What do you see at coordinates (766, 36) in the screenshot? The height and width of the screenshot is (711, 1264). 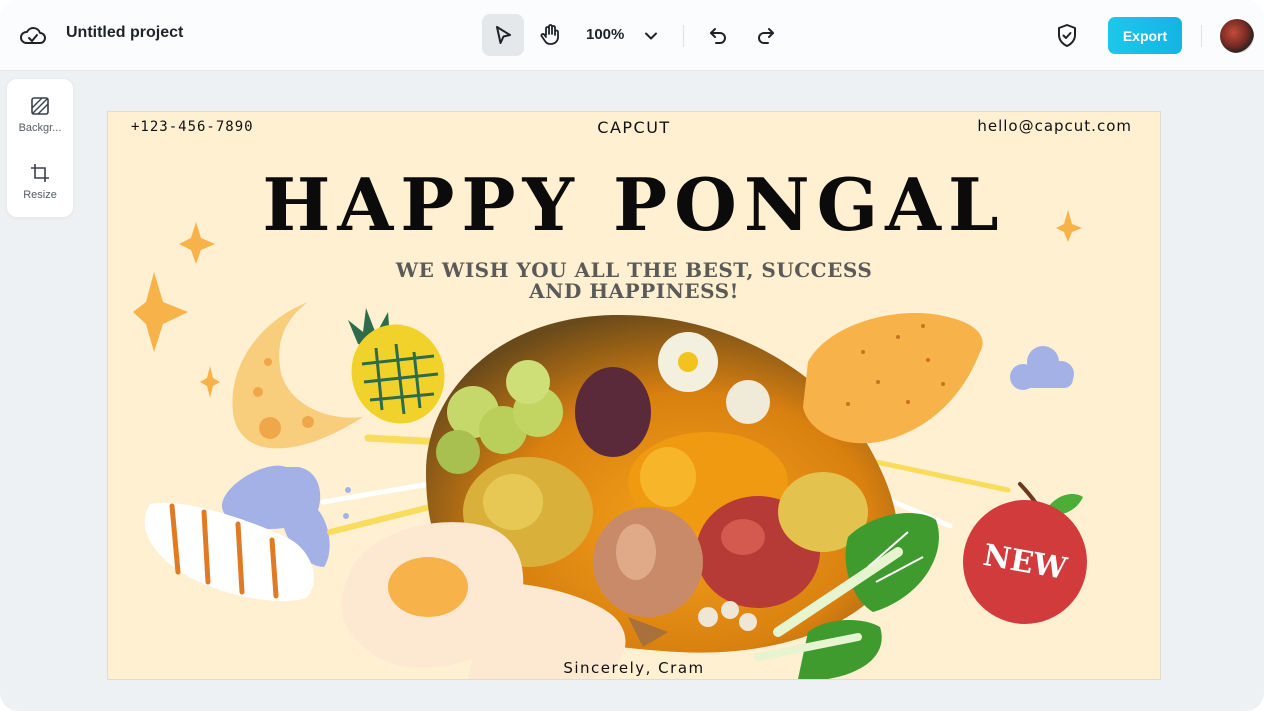 I see `redo-icon` at bounding box center [766, 36].